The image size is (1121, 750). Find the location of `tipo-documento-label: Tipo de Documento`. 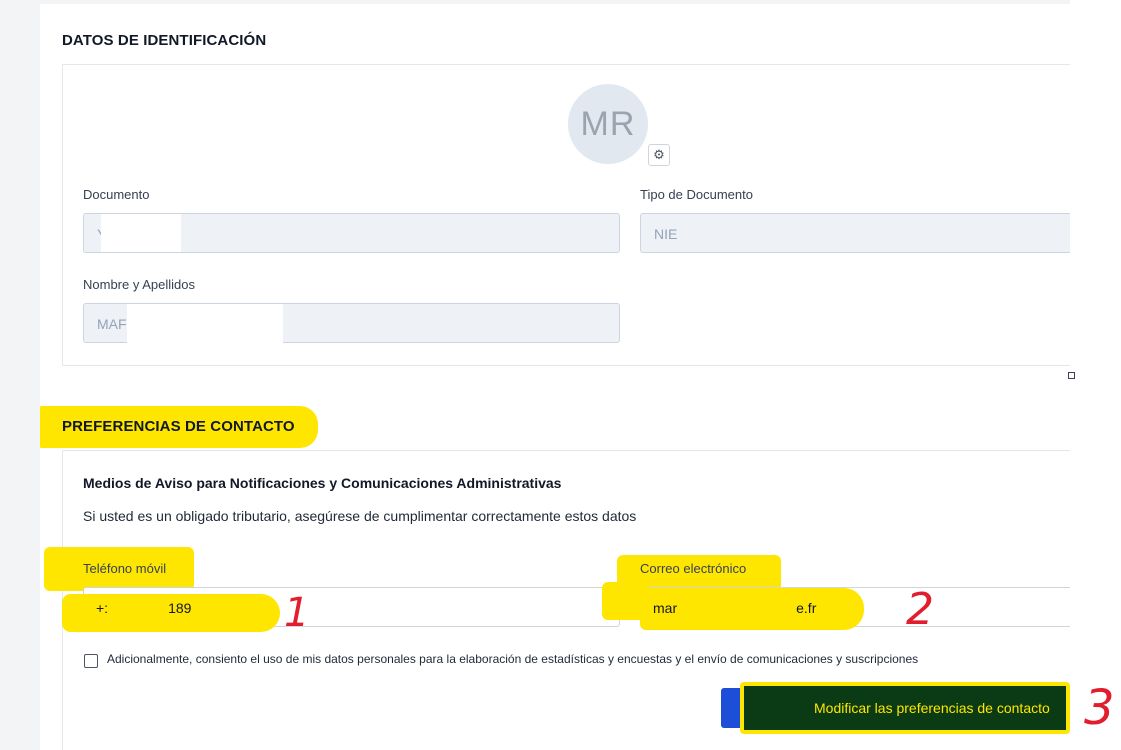

tipo-documento-label: Tipo de Documento is located at coordinates (696, 194).